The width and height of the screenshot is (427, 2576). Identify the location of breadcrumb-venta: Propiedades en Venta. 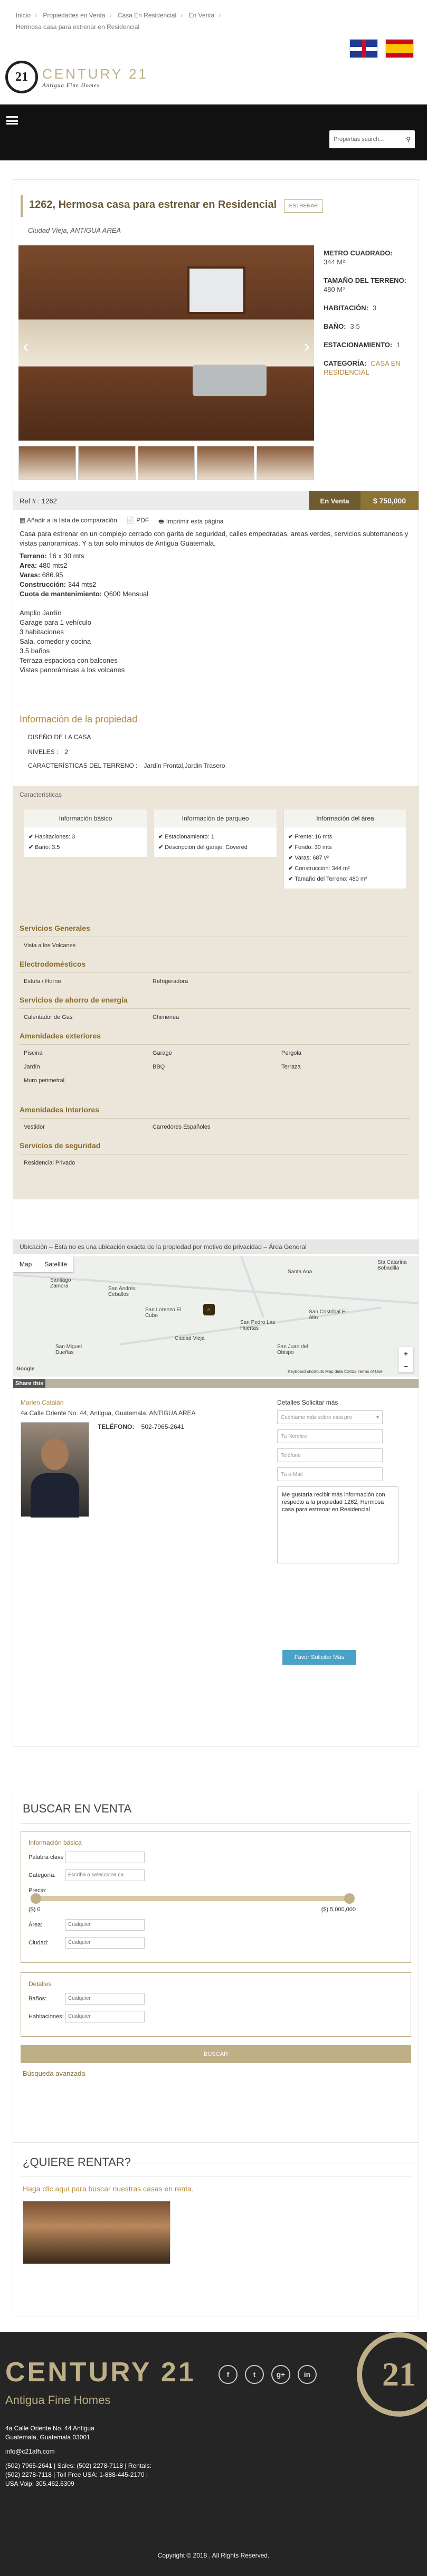
(74, 15).